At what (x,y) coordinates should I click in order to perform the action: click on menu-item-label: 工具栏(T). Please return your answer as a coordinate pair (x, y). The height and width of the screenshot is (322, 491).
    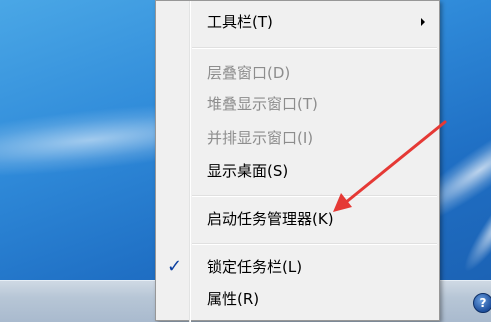
    Looking at the image, I should click on (240, 22).